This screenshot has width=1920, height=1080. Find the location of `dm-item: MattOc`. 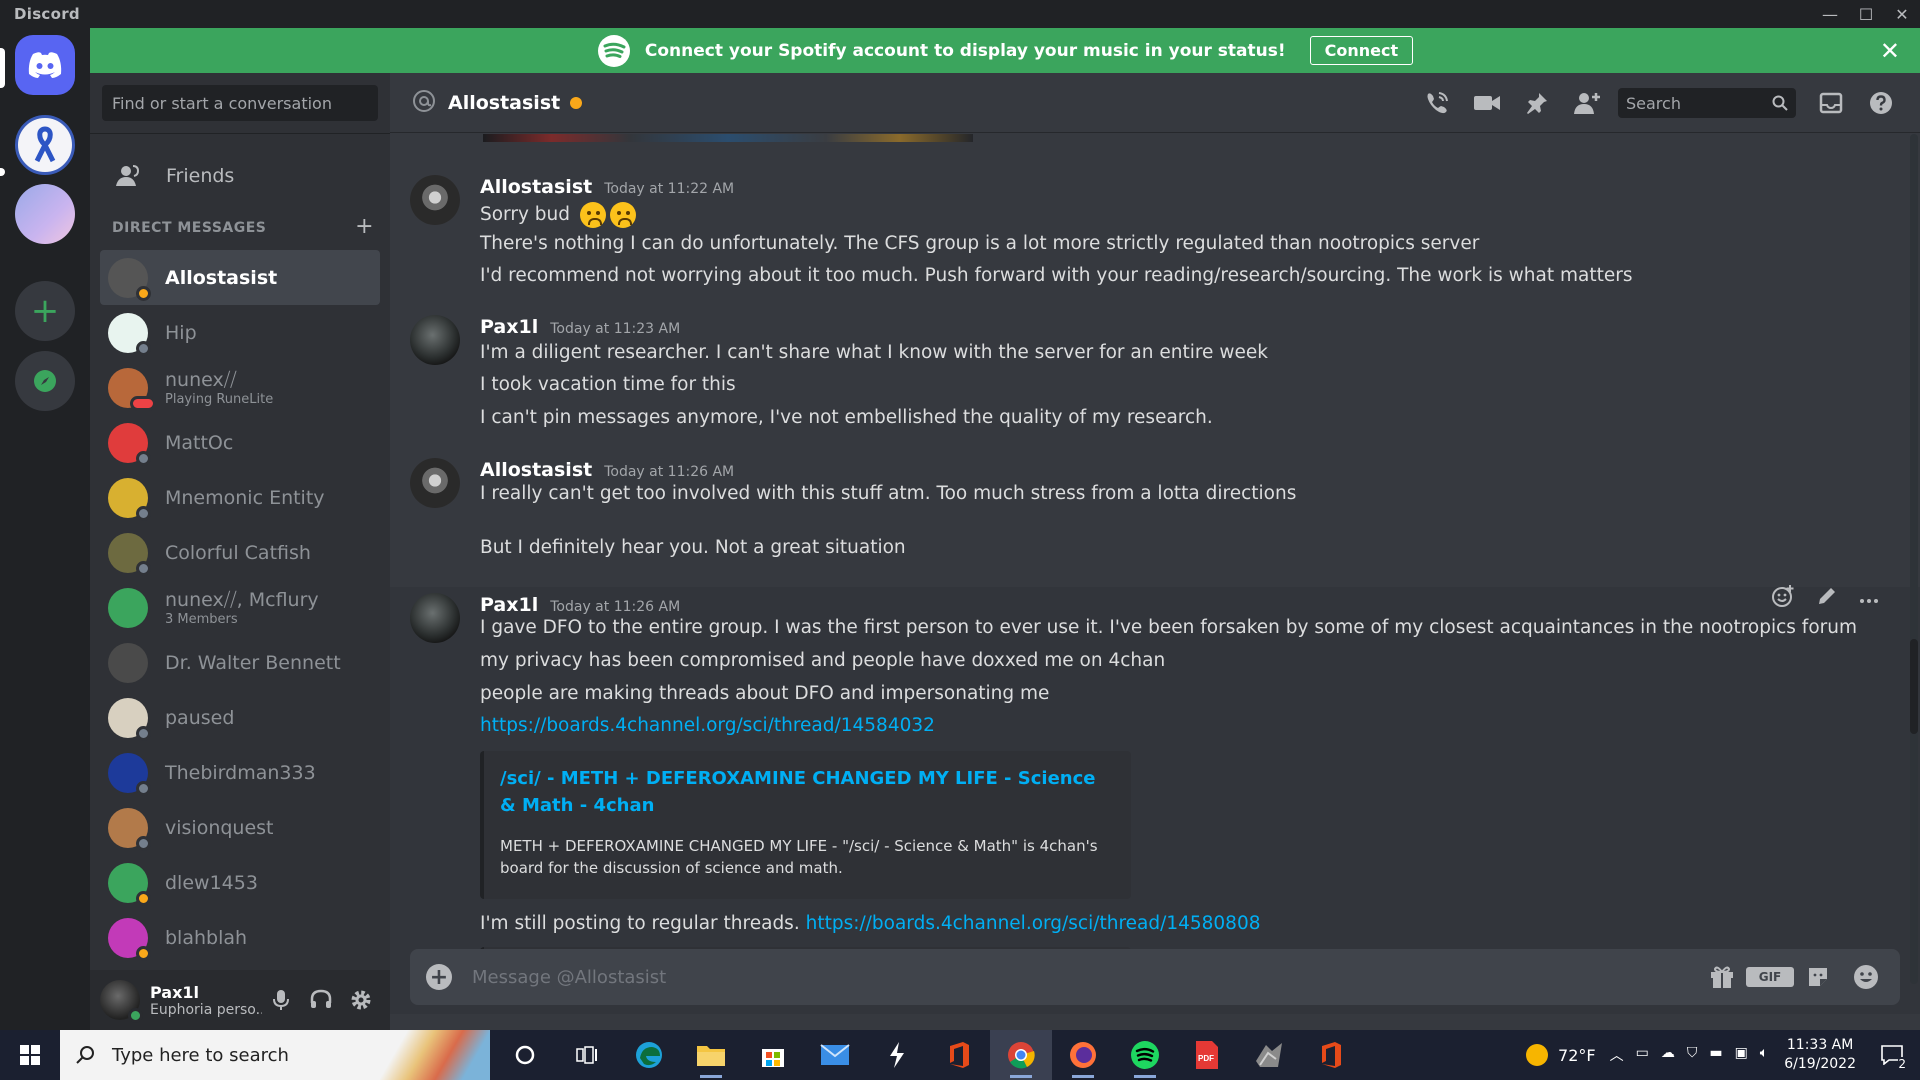

dm-item: MattOc is located at coordinates (240, 442).